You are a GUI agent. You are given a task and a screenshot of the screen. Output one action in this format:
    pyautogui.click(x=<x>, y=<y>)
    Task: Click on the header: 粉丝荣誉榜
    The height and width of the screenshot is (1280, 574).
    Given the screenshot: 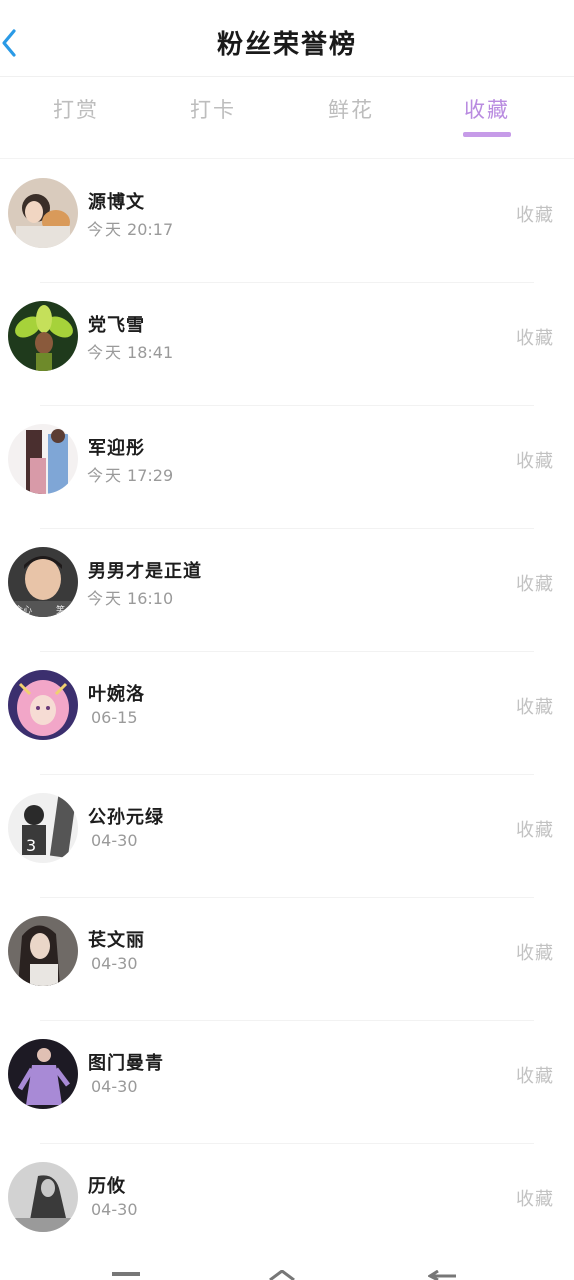 What is the action you would take?
    pyautogui.click(x=287, y=43)
    